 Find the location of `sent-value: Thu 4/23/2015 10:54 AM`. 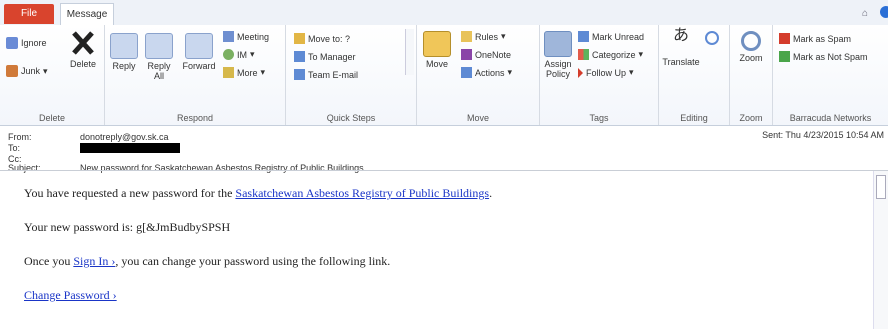

sent-value: Thu 4/23/2015 10:54 AM is located at coordinates (834, 135).